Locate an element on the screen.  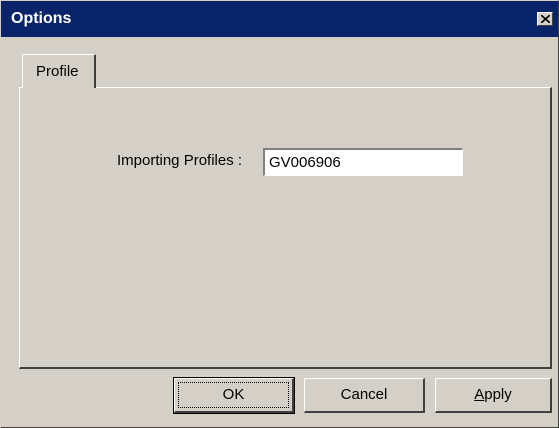
tab-connector is located at coordinates (58, 87).